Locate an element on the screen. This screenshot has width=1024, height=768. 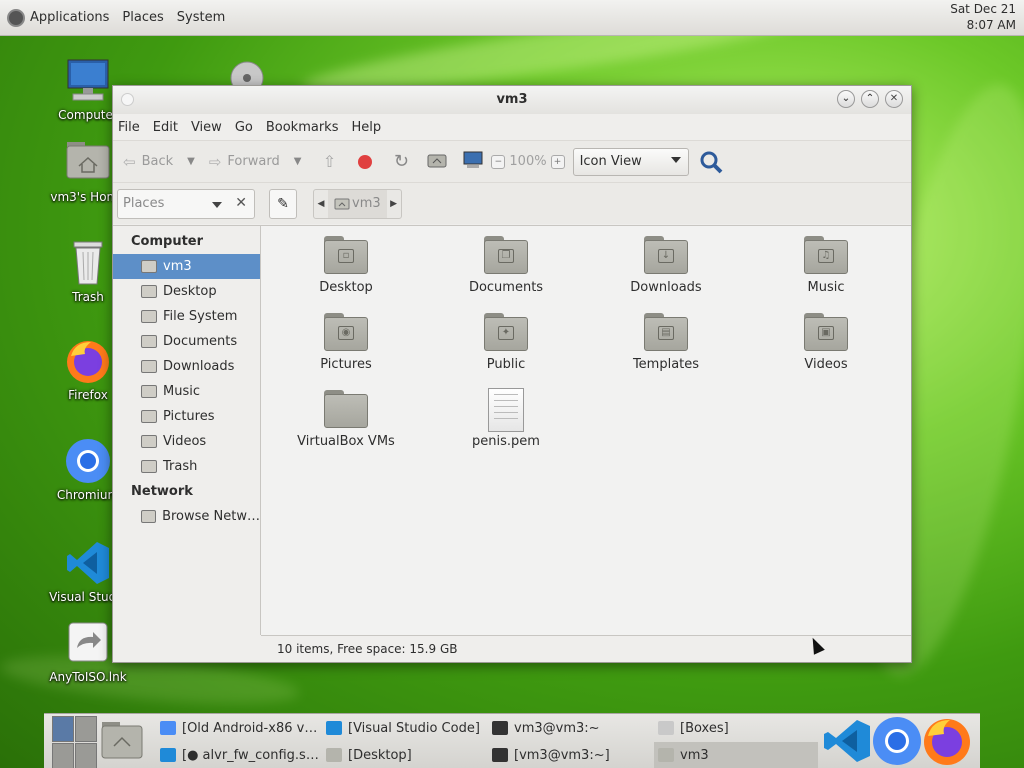
sidebar-item-music: Music is located at coordinates (186, 391).